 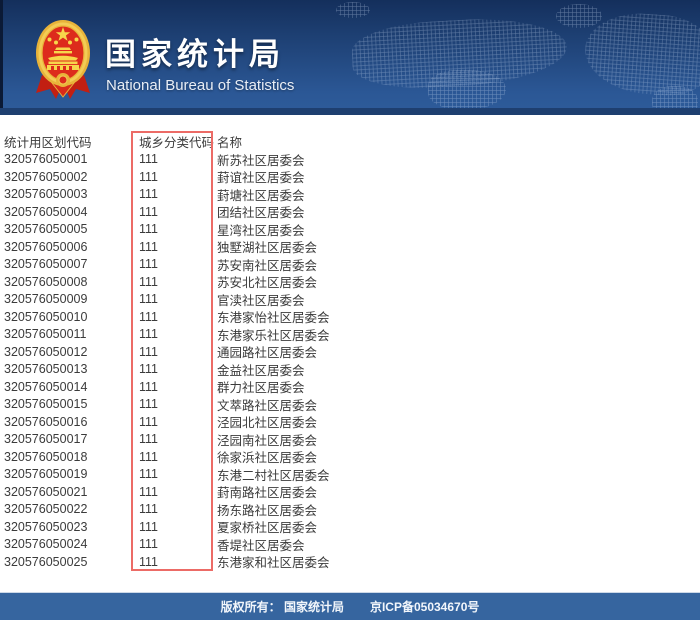 I want to click on table-row: 320576050010 111 东港家怡社区居委会, so click(x=350, y=317).